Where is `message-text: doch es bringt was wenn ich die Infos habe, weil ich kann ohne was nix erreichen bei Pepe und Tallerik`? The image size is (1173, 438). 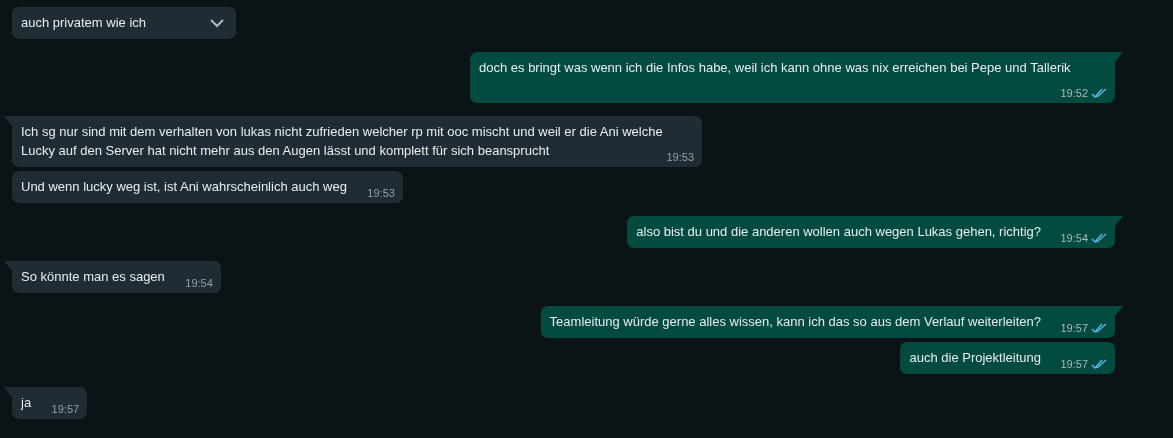 message-text: doch es bringt was wenn ich die Infos habe, weil ich kann ohne was nix erreichen bei Pepe und Tallerik is located at coordinates (775, 67).